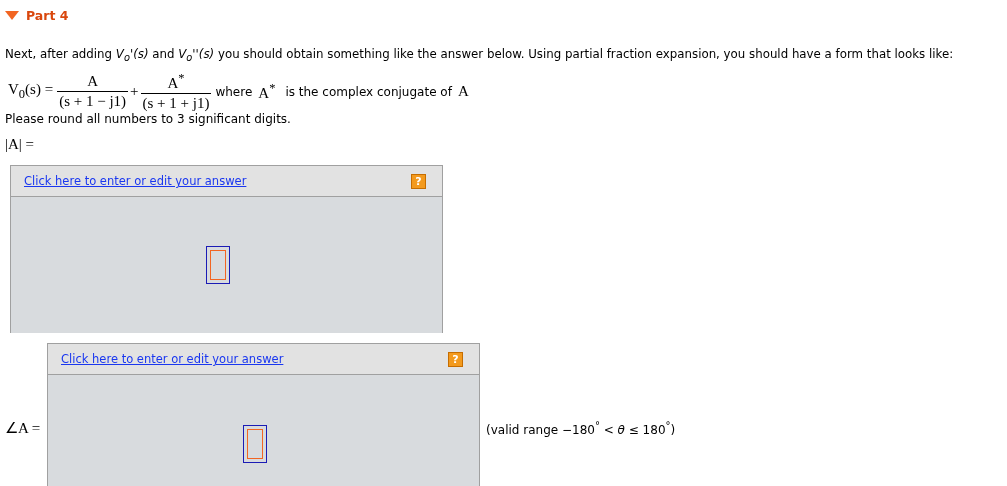 This screenshot has width=1007, height=486. Describe the element at coordinates (23, 428) in the screenshot. I see `answer-label: ∠A =` at that location.